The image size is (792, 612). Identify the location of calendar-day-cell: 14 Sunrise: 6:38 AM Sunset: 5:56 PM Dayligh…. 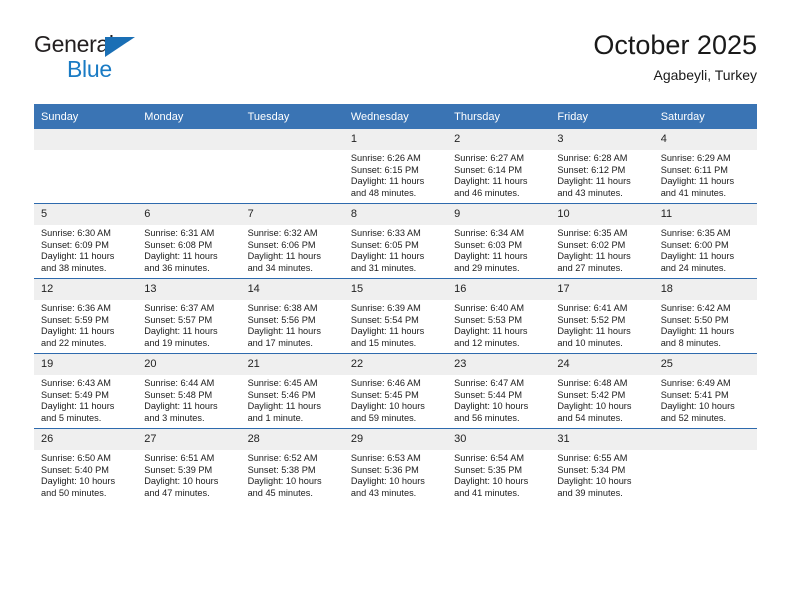
(292, 316).